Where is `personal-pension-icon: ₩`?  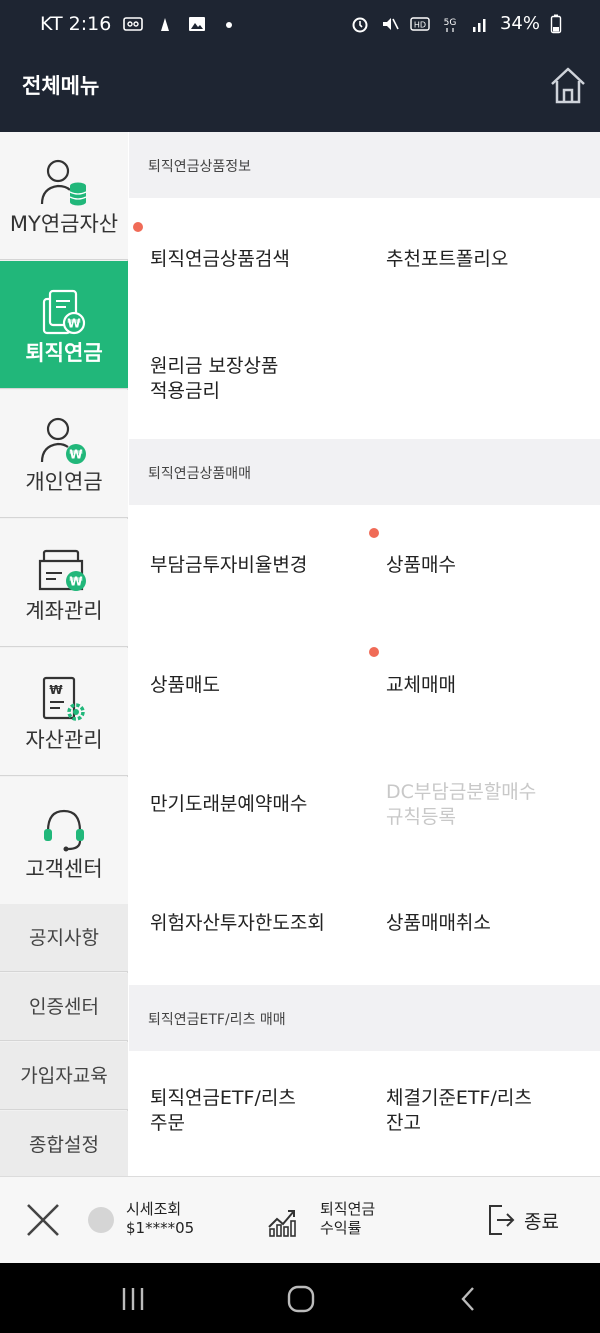 personal-pension-icon: ₩ is located at coordinates (63, 440).